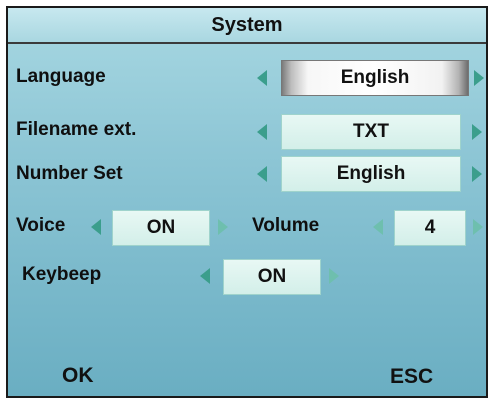 Image resolution: width=494 pixels, height=403 pixels. I want to click on keybeep-prev-icon, so click(205, 276).